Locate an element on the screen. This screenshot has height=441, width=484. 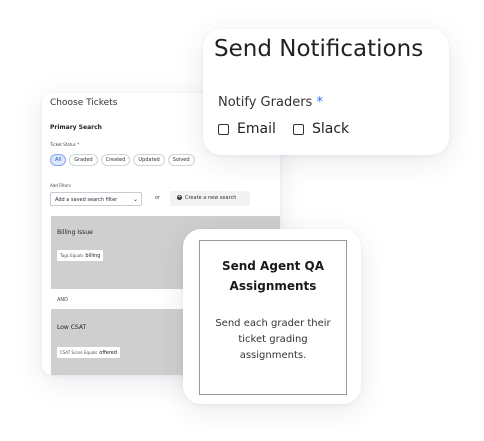
notify-graders-label: Notify Graders * is located at coordinates (270, 102).